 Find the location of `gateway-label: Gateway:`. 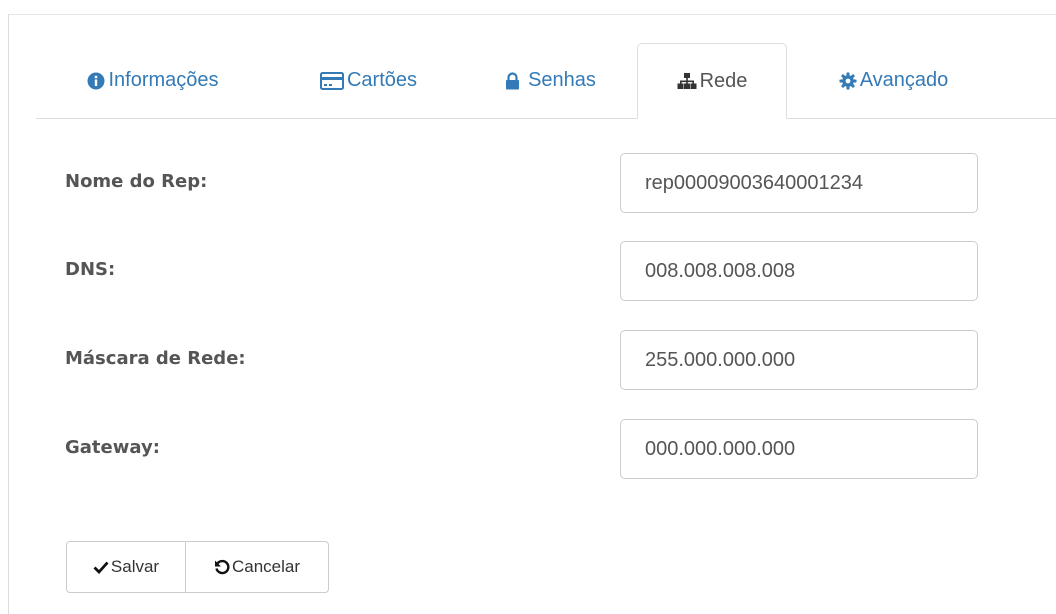

gateway-label: Gateway: is located at coordinates (112, 447).